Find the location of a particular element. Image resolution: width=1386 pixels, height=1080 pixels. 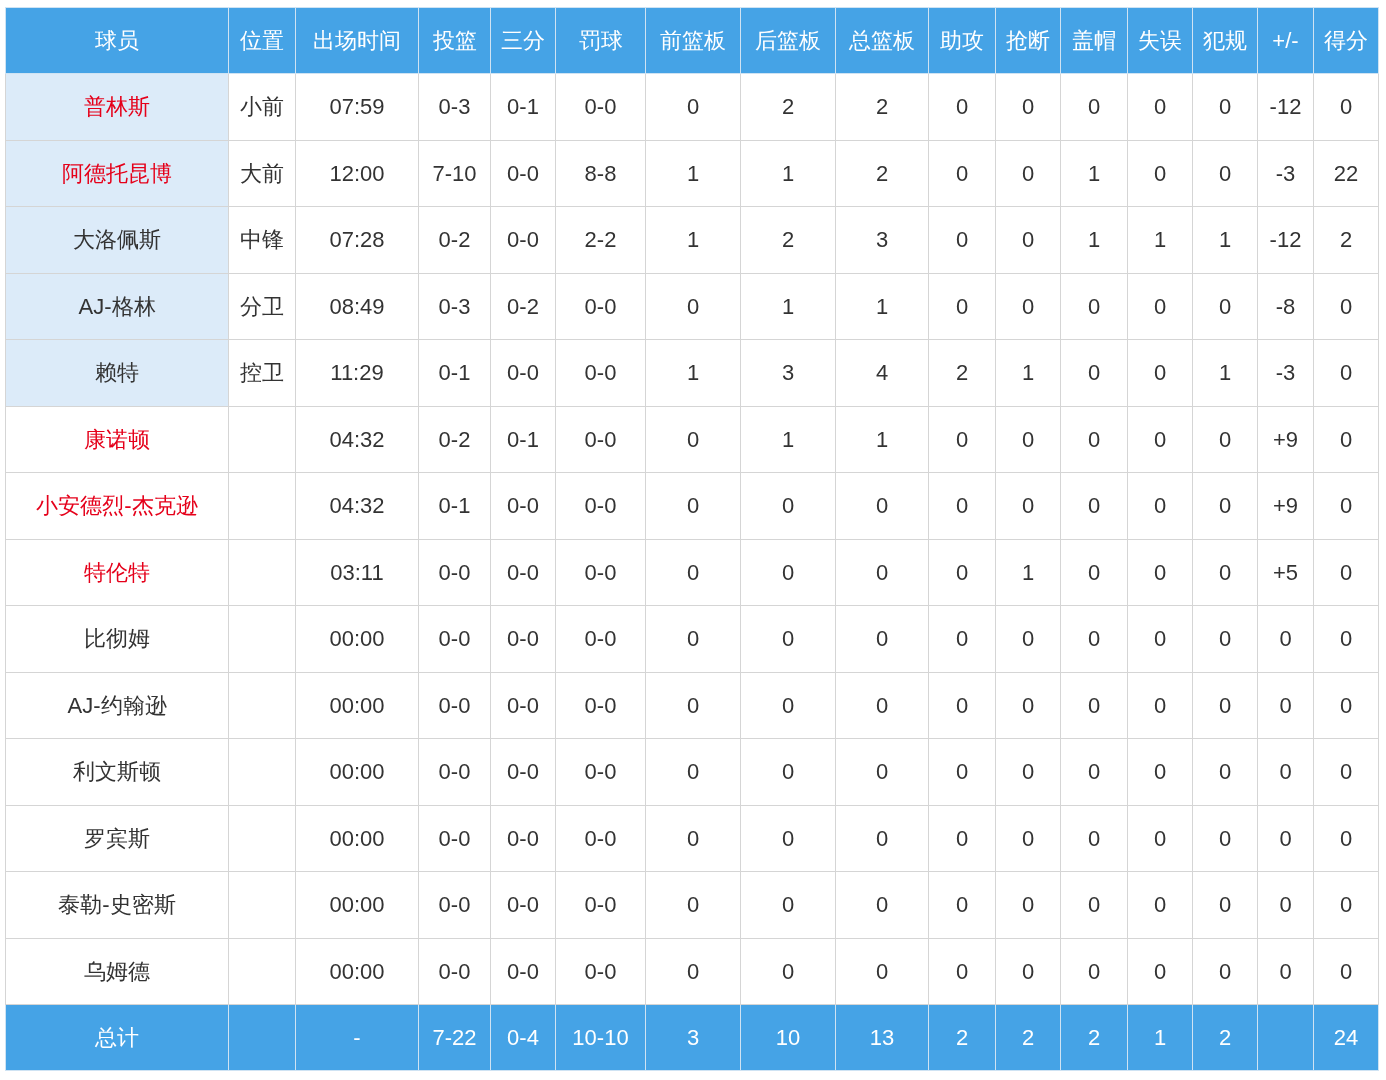

stat-cell: 3 is located at coordinates (882, 239).